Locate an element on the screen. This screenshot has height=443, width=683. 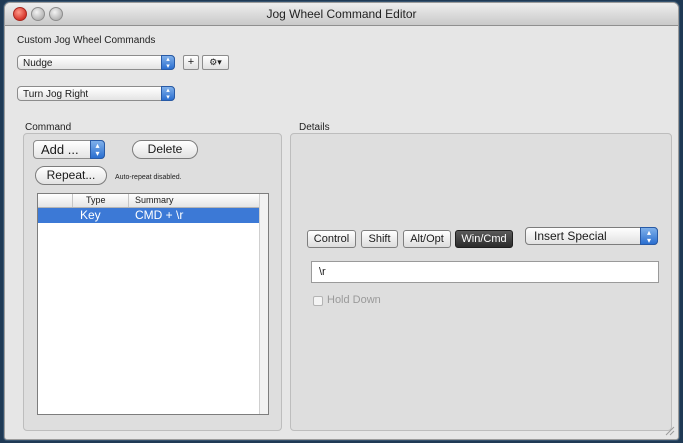
gear-menu-button: ⚙▾ is located at coordinates (215, 62).